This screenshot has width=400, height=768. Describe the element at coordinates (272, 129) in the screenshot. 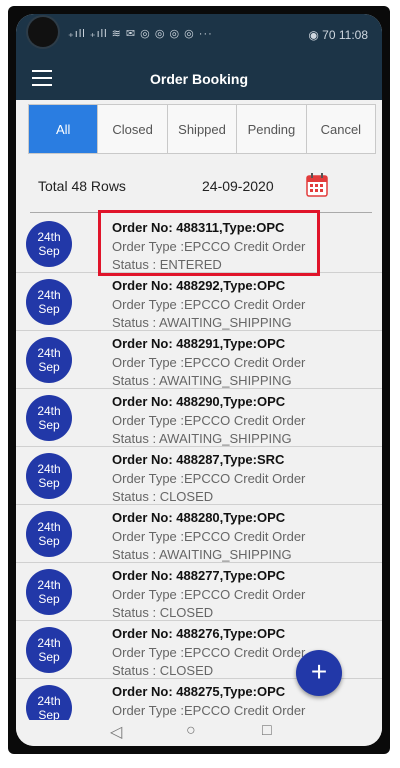

I see `tab-pending: Pending` at that location.